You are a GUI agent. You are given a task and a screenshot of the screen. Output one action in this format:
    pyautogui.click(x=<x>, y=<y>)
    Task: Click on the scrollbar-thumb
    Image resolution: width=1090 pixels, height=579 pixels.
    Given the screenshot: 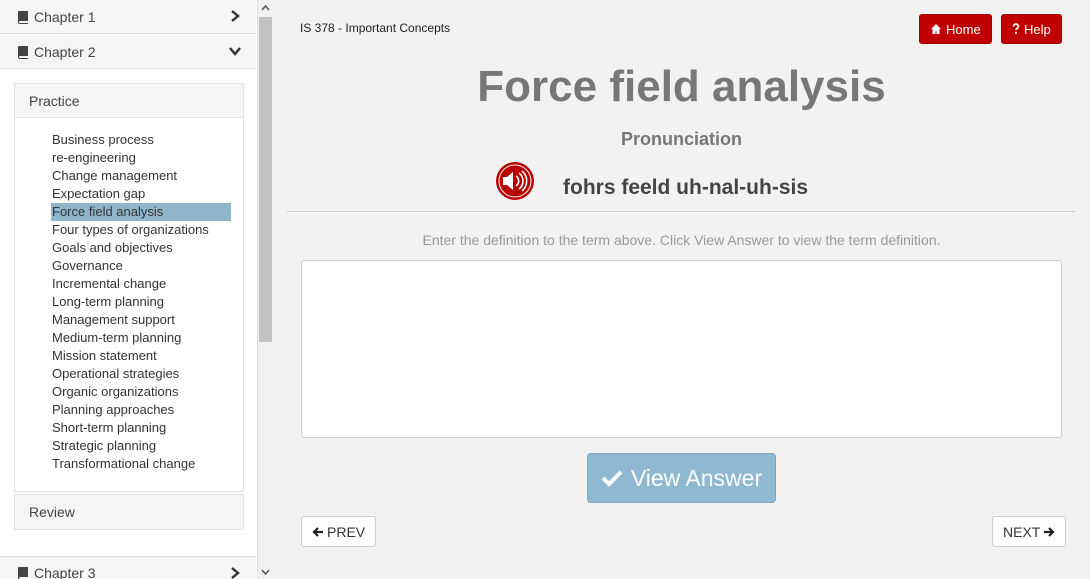 What is the action you would take?
    pyautogui.click(x=265, y=179)
    